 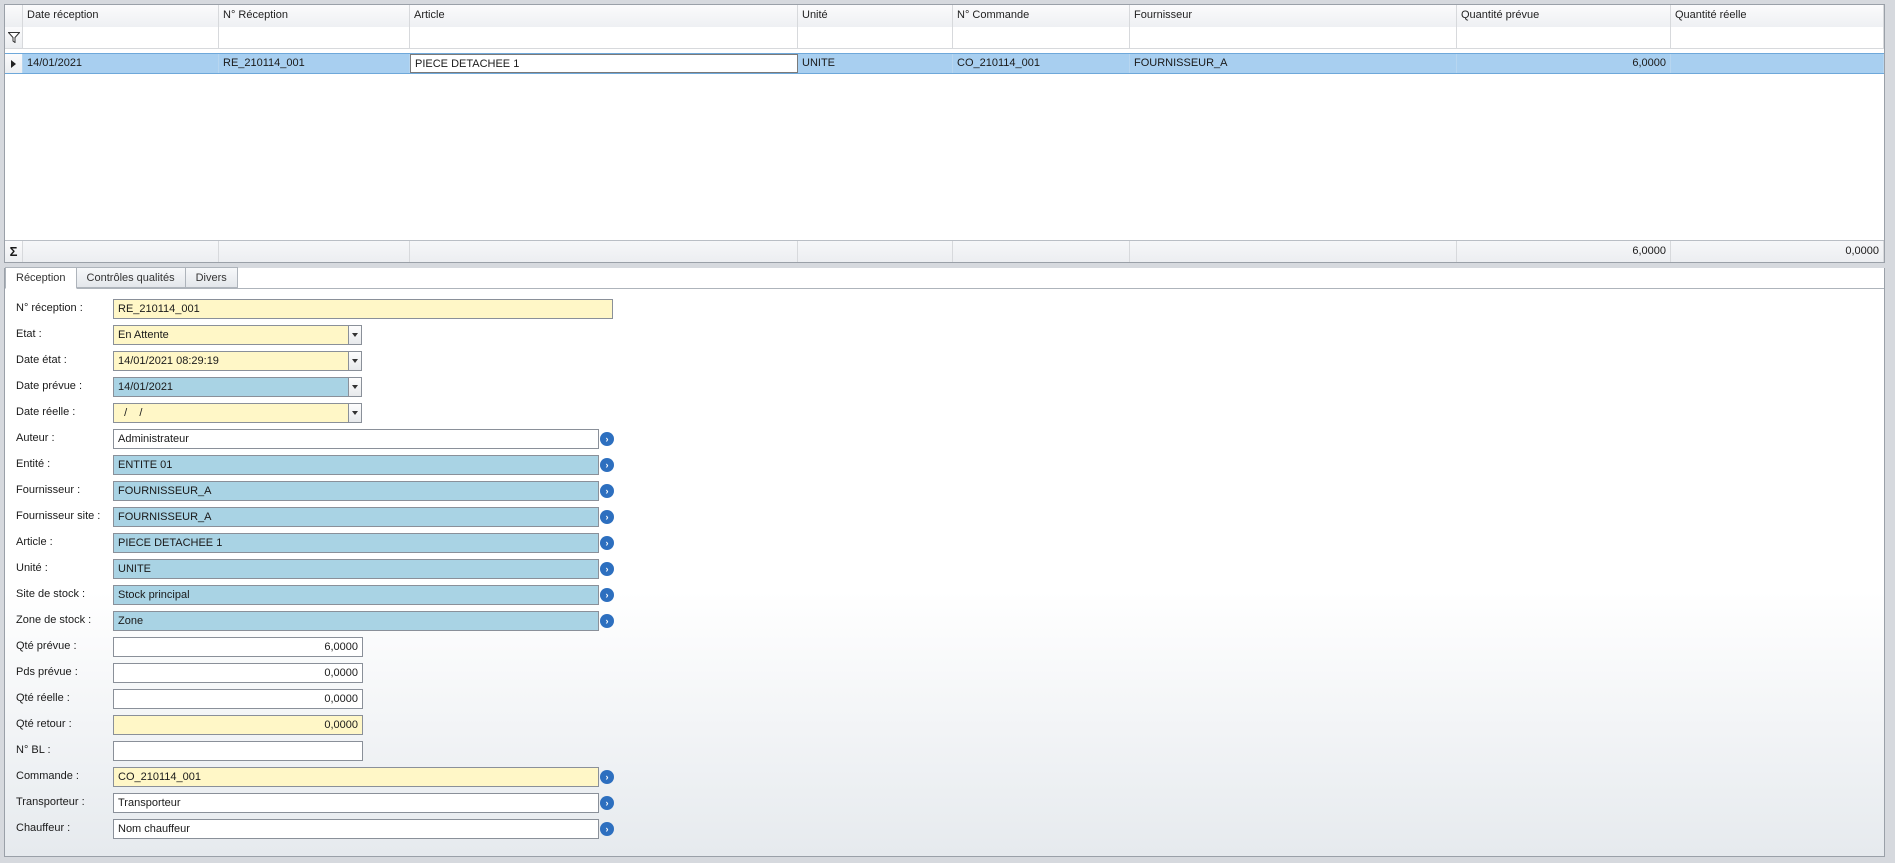 I want to click on cell-date-reception: 14/01/2021, so click(x=121, y=63).